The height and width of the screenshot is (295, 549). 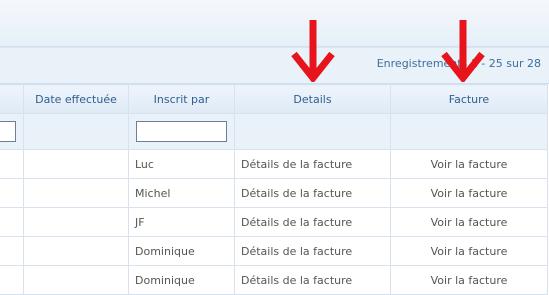 I want to click on filter-cell-facture, so click(x=469, y=131).